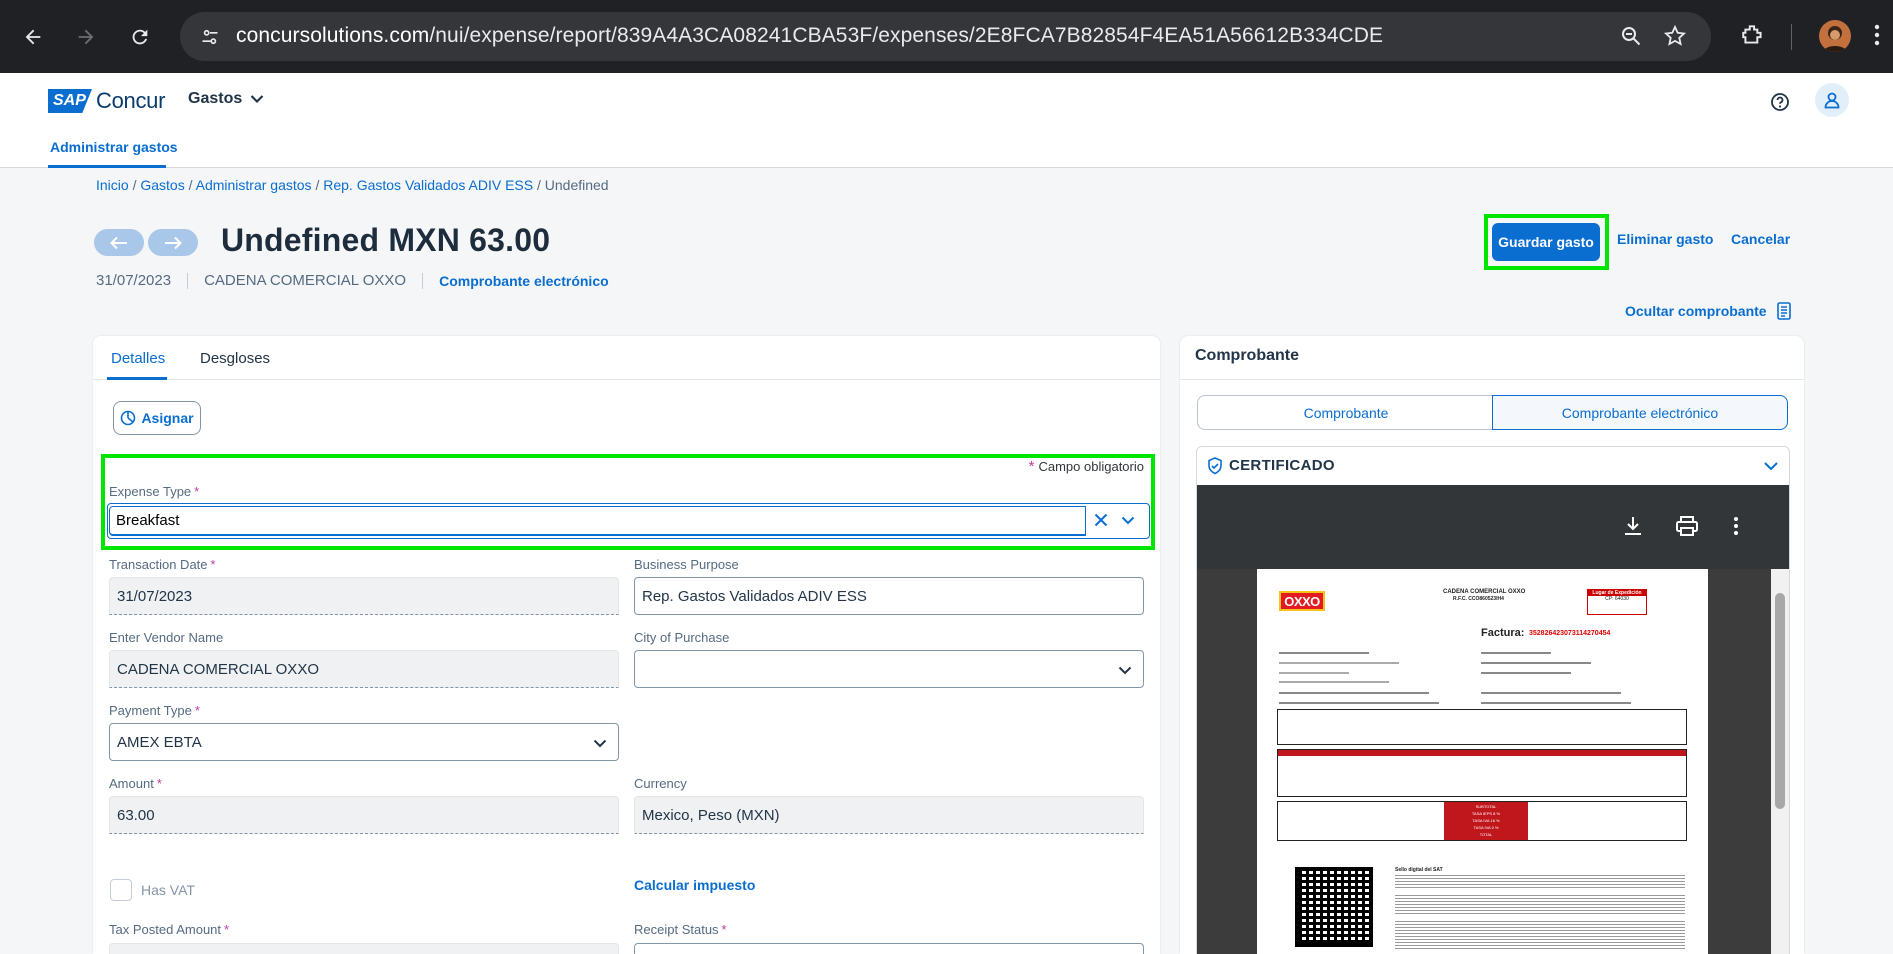  What do you see at coordinates (1617, 602) in the screenshot?
I see `place-of-issue-box: Lugar de Expedición CP: 64030` at bounding box center [1617, 602].